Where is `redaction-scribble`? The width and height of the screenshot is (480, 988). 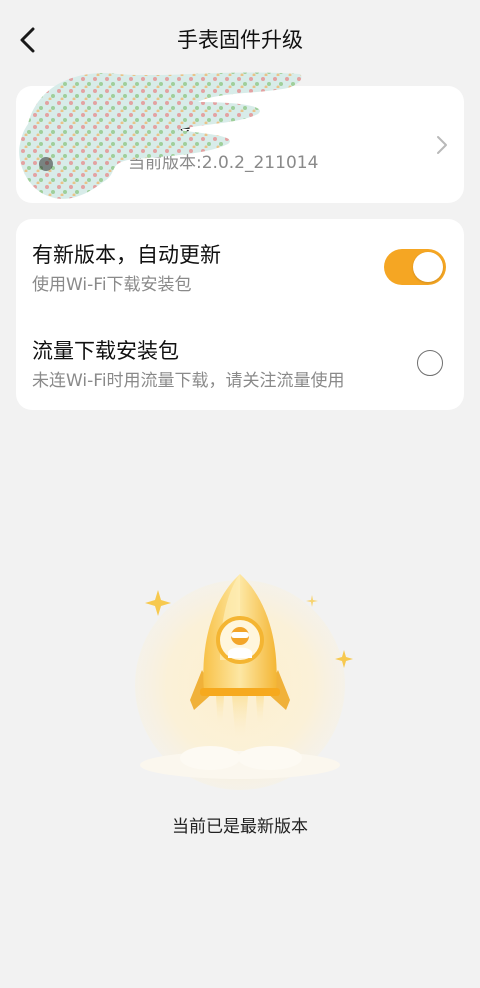 redaction-scribble is located at coordinates (160, 135).